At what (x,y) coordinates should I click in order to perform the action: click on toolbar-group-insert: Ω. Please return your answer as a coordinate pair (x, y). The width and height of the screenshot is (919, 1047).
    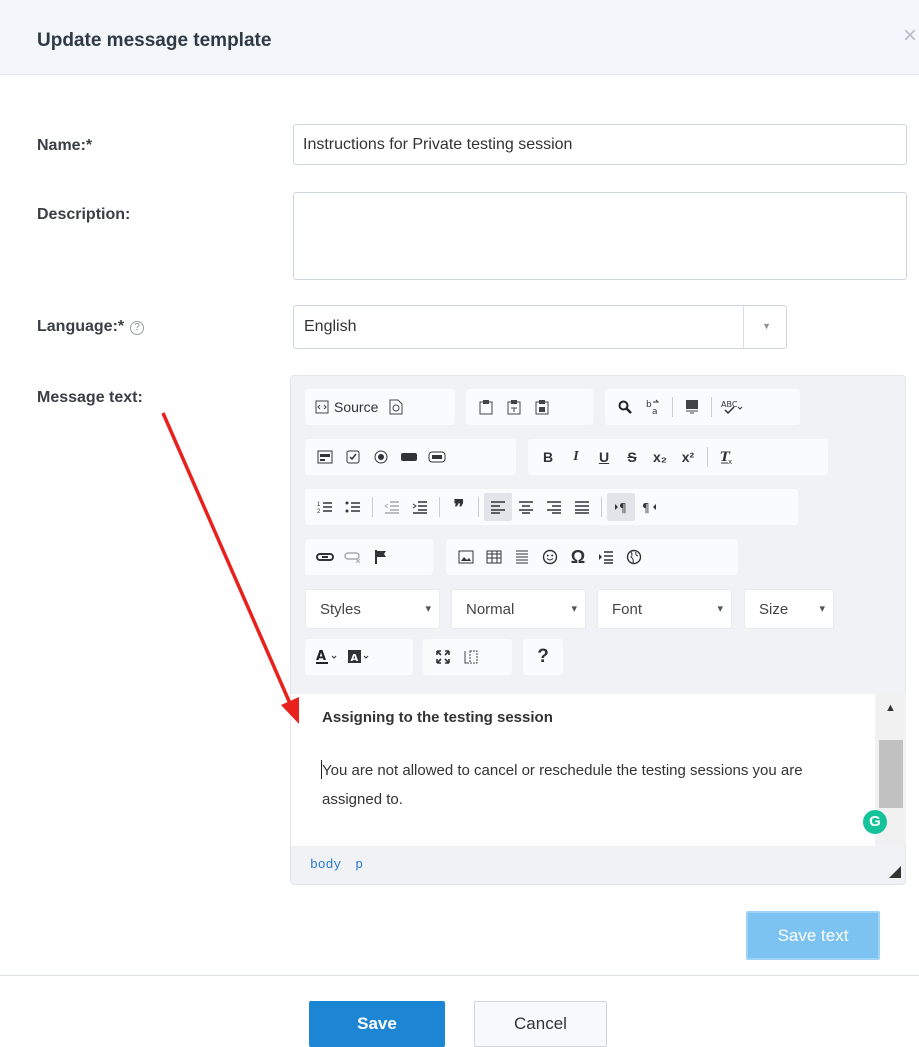
    Looking at the image, I should click on (592, 557).